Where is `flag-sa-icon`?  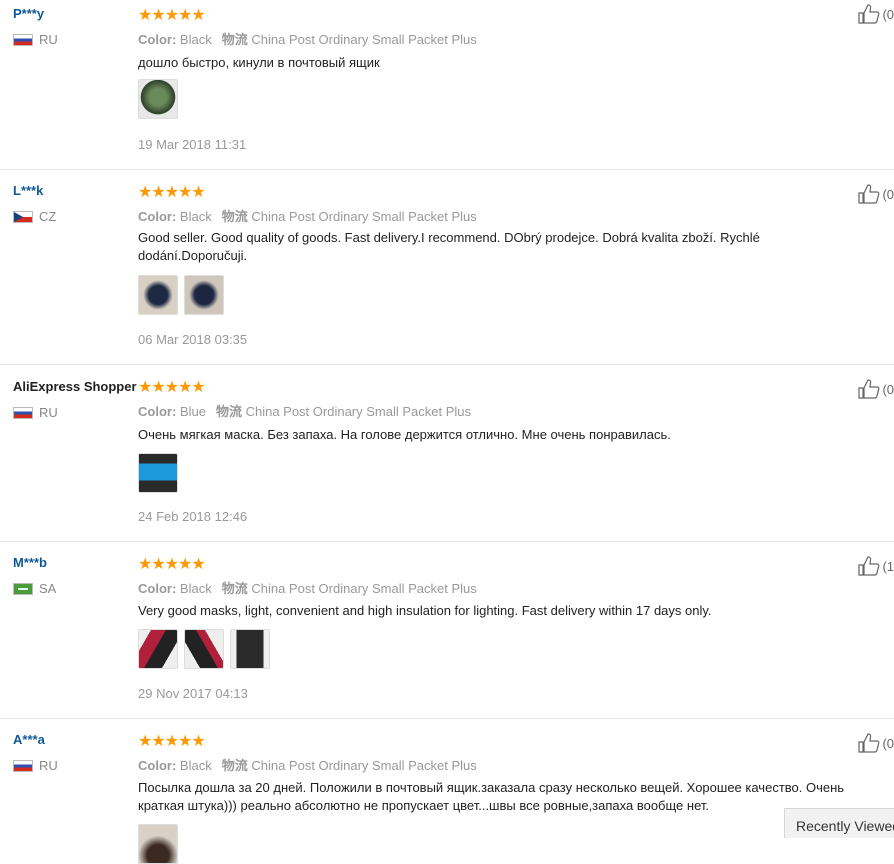 flag-sa-icon is located at coordinates (23, 588).